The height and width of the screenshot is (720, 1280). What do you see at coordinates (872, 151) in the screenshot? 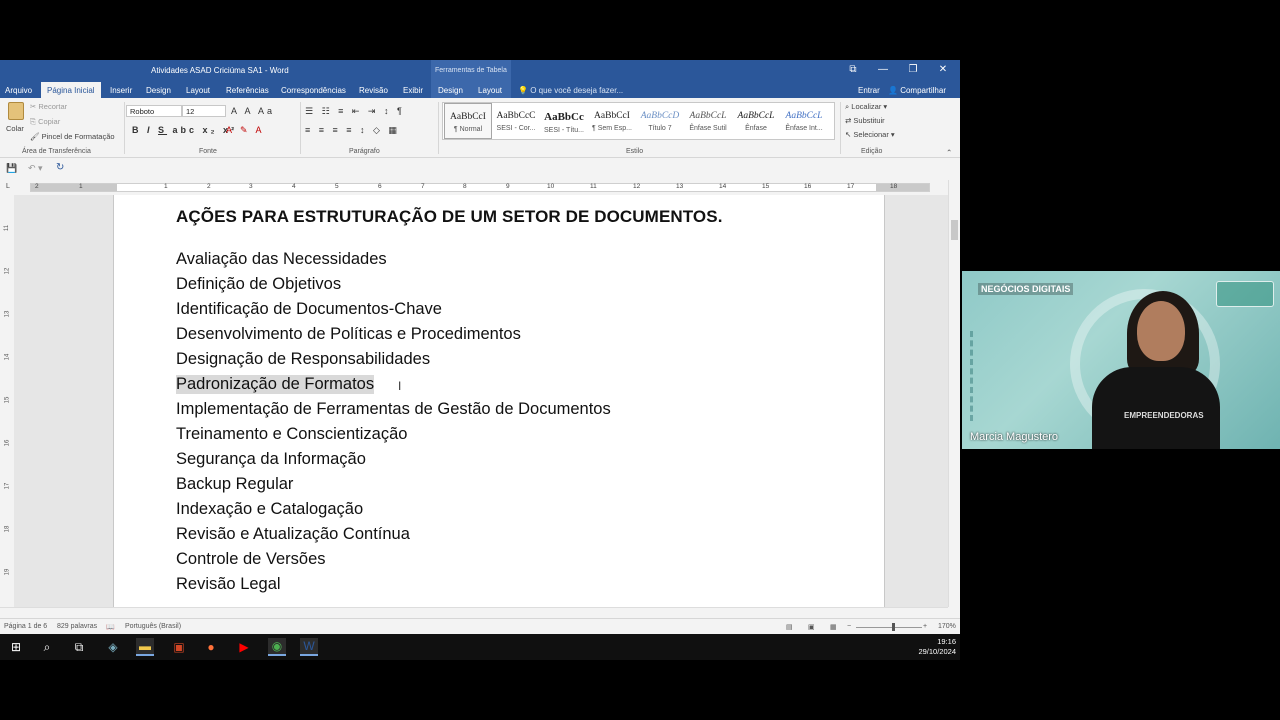
I see `editing-group-label: Edição` at bounding box center [872, 151].